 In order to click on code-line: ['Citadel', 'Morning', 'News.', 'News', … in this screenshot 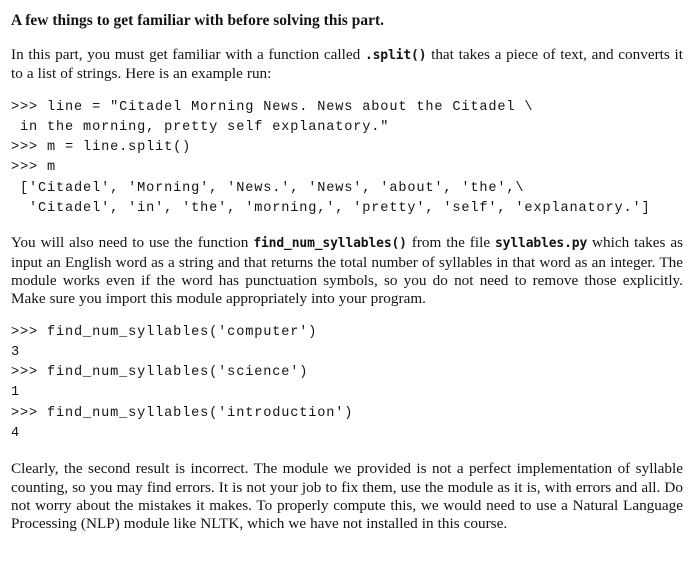, I will do `click(268, 188)`.